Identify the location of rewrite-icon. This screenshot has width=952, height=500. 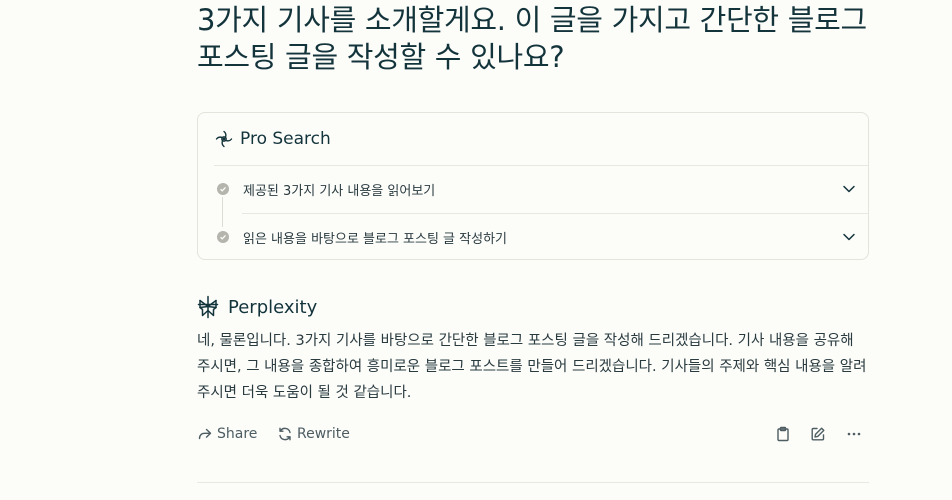
(285, 434).